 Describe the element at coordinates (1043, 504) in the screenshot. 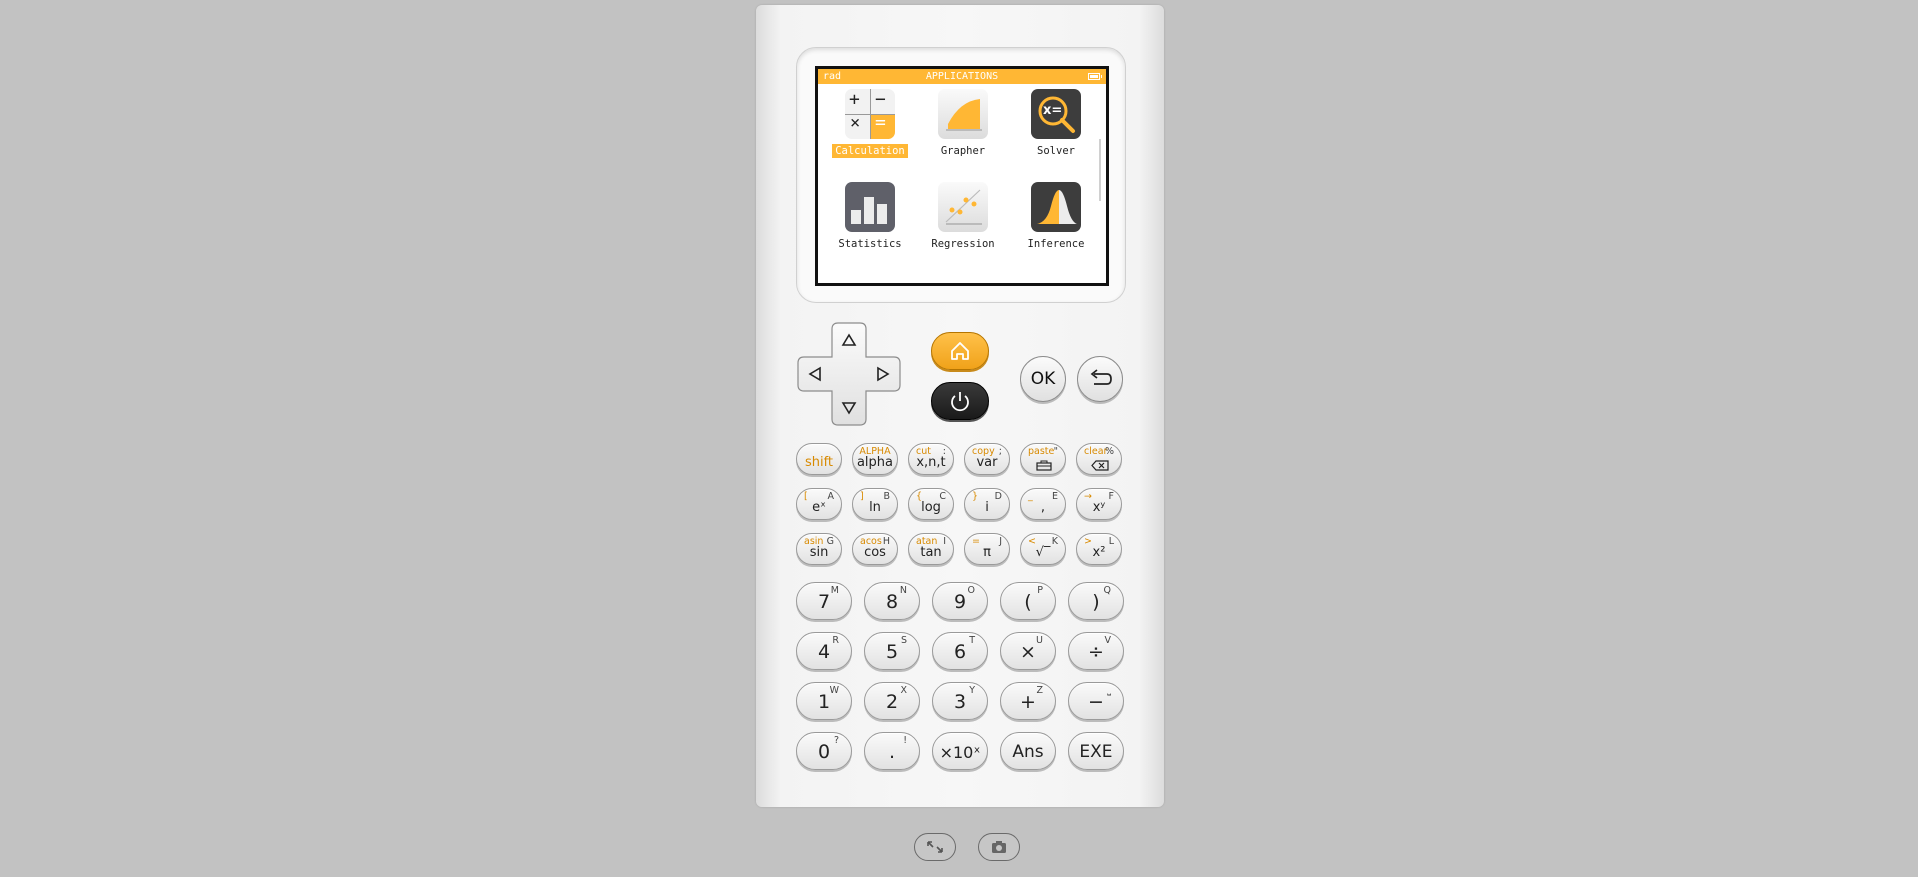

I see `comma-key: _ E ,` at that location.